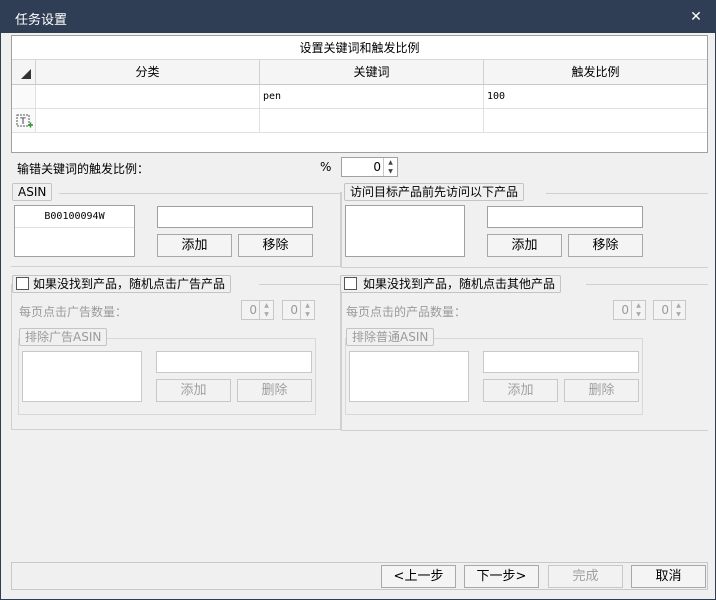 The width and height of the screenshot is (716, 600). I want to click on svg-text: T, so click(22, 122).